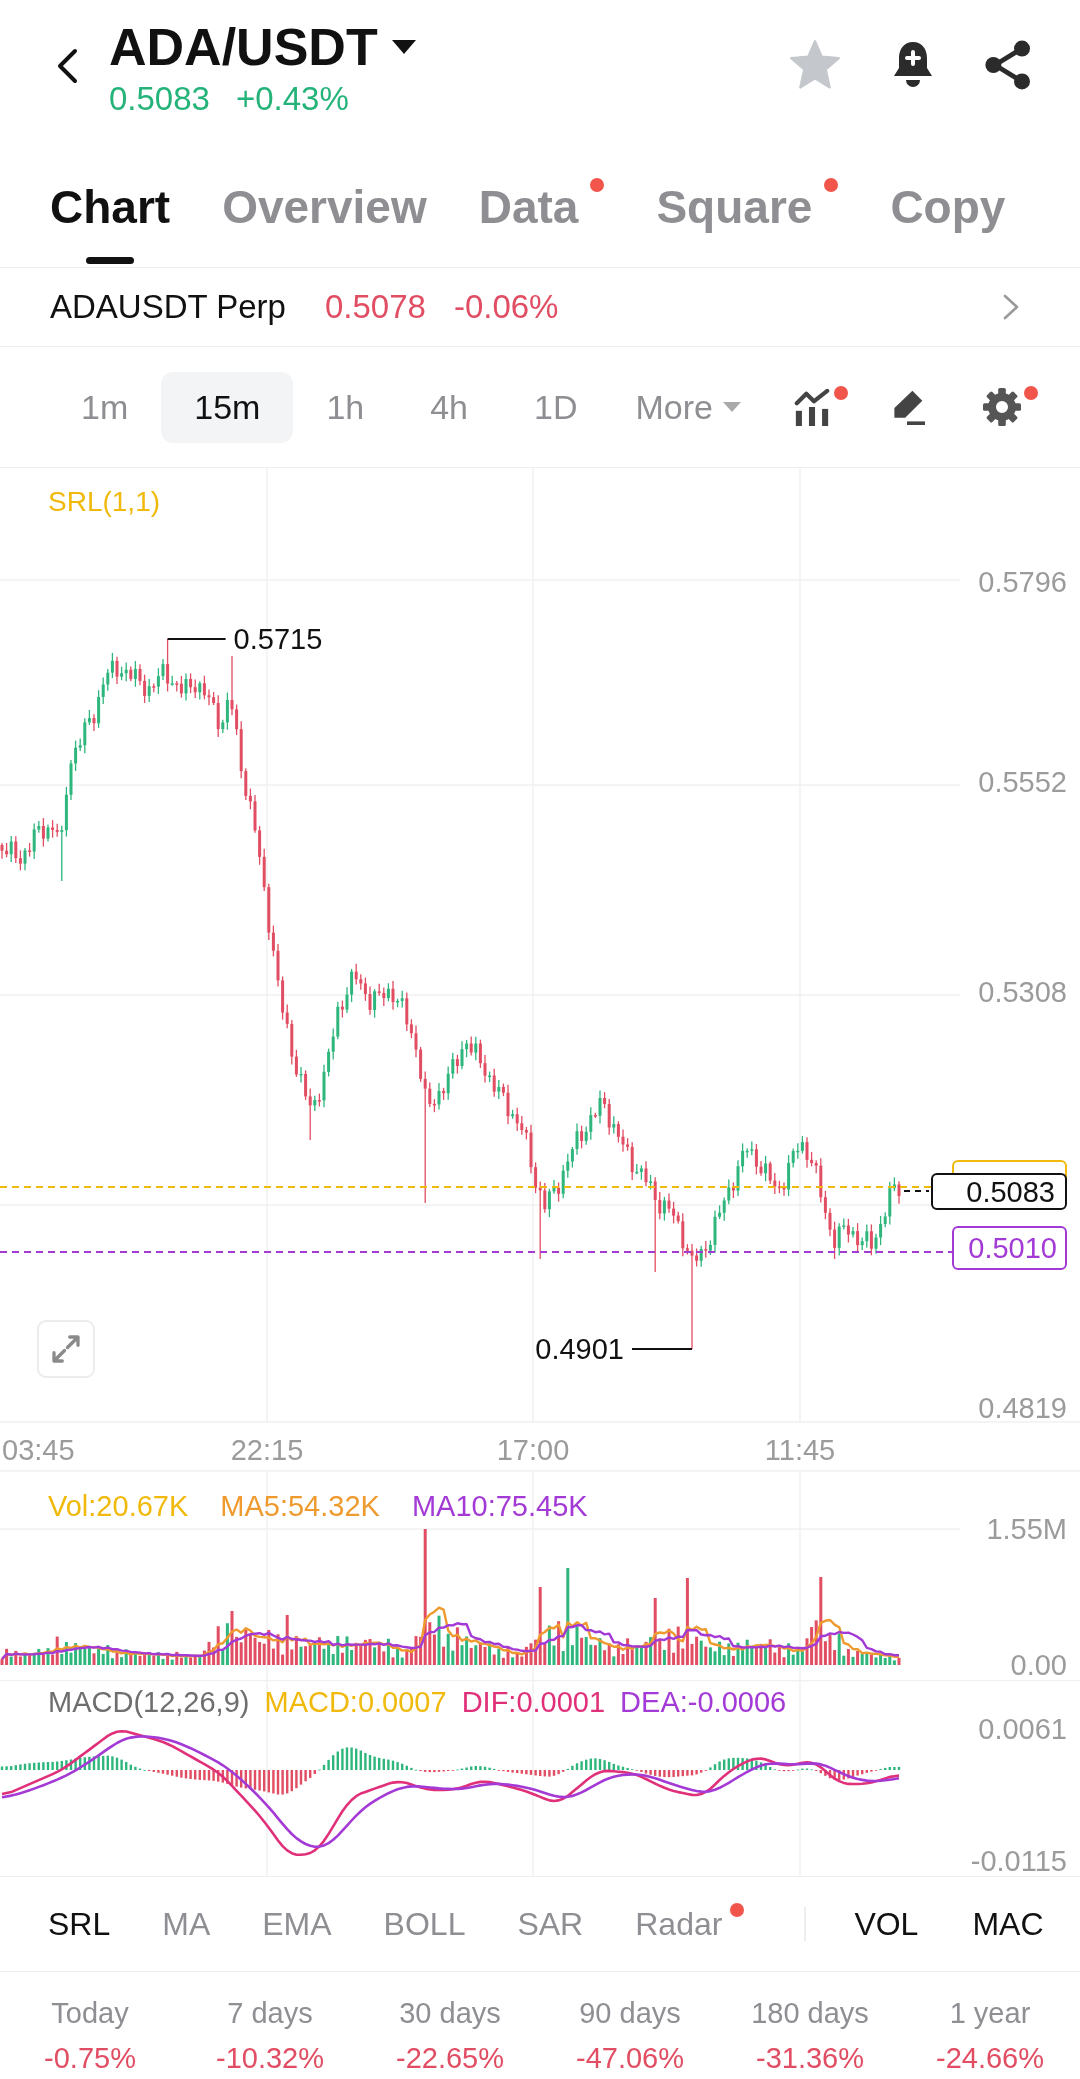 Image resolution: width=1080 pixels, height=2079 pixels. Describe the element at coordinates (186, 1924) in the screenshot. I see `indicator-tab: MA` at that location.